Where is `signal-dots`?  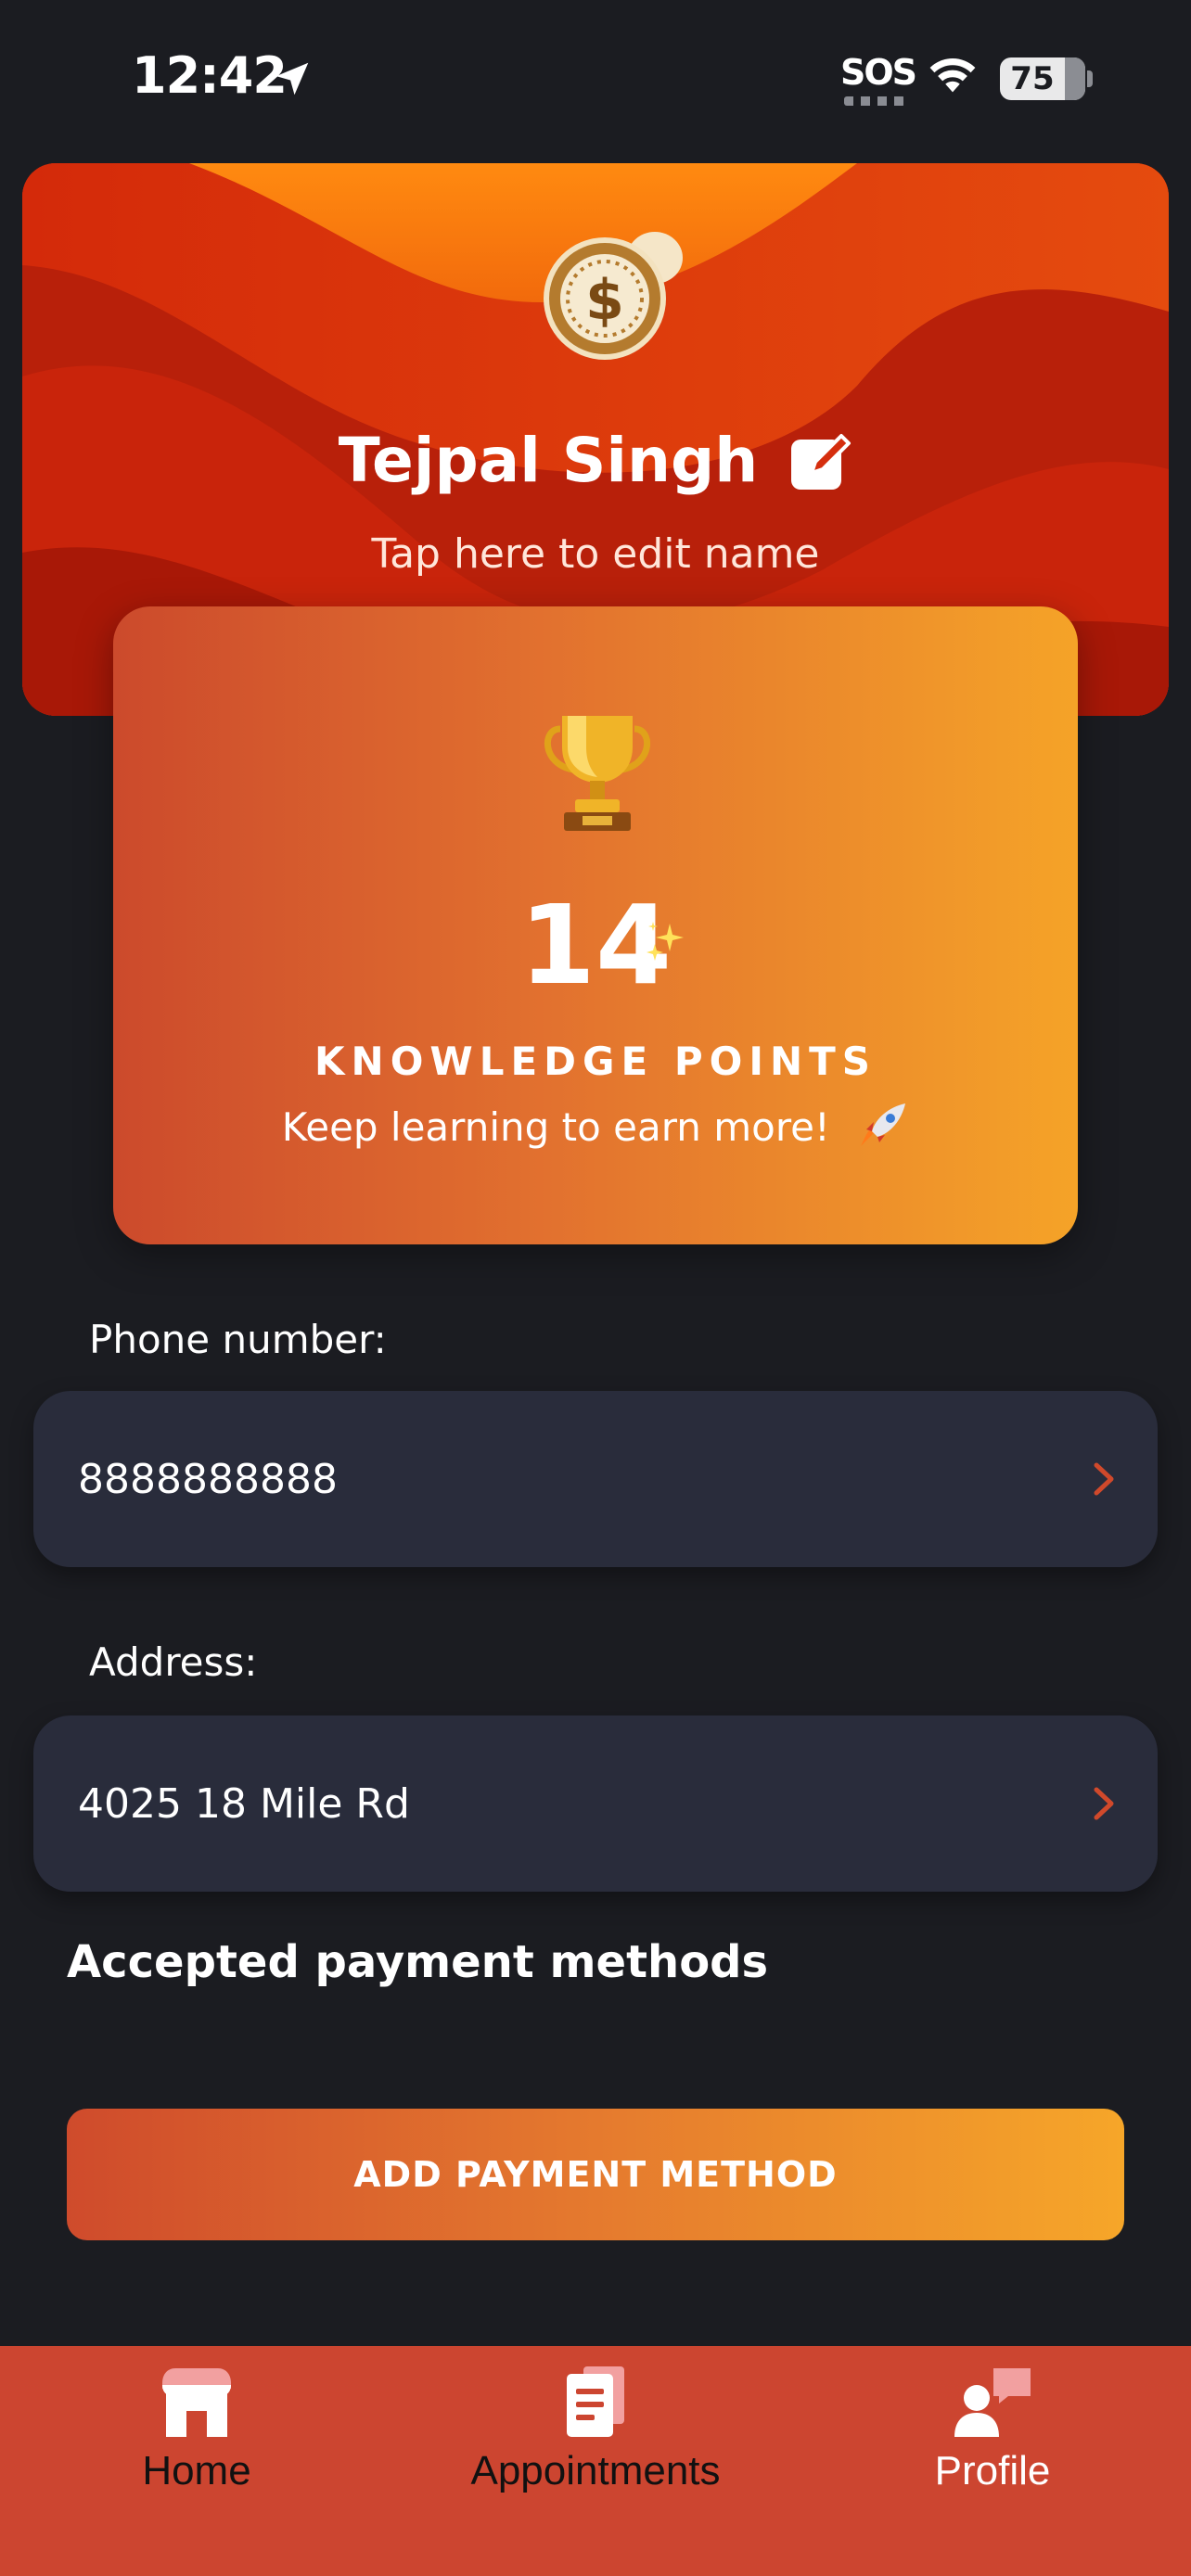 signal-dots is located at coordinates (874, 101).